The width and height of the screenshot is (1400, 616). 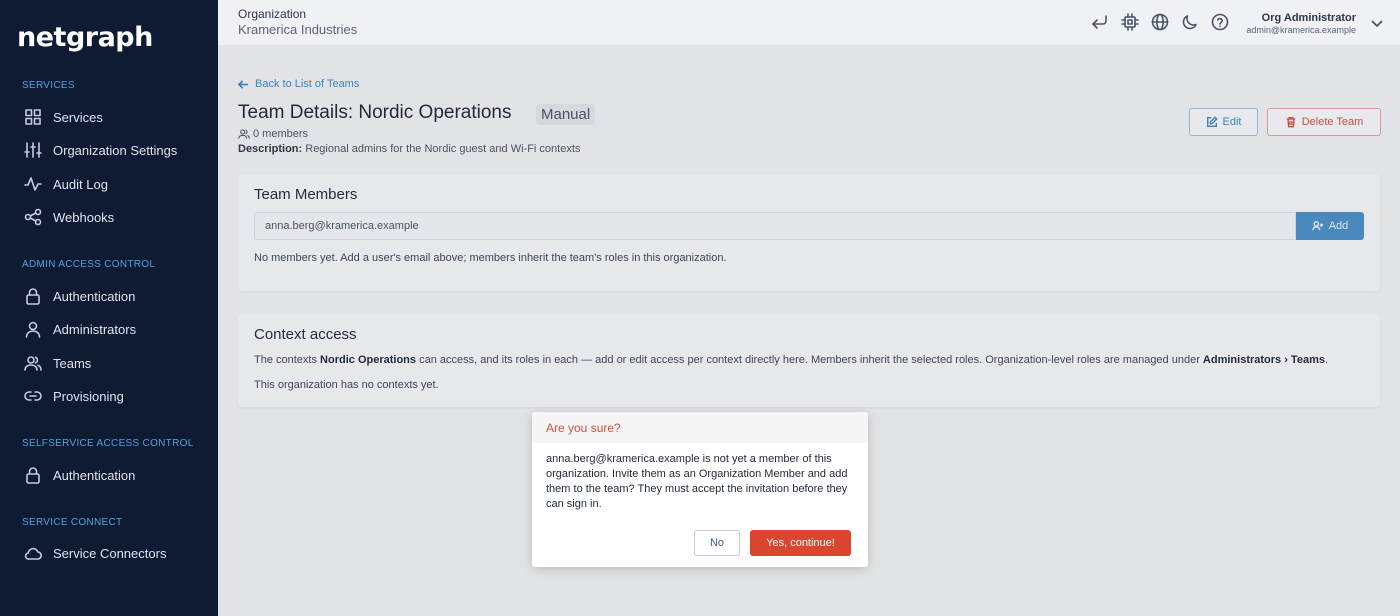 What do you see at coordinates (80, 184) in the screenshot?
I see `sidebar-item-label: Audit Log` at bounding box center [80, 184].